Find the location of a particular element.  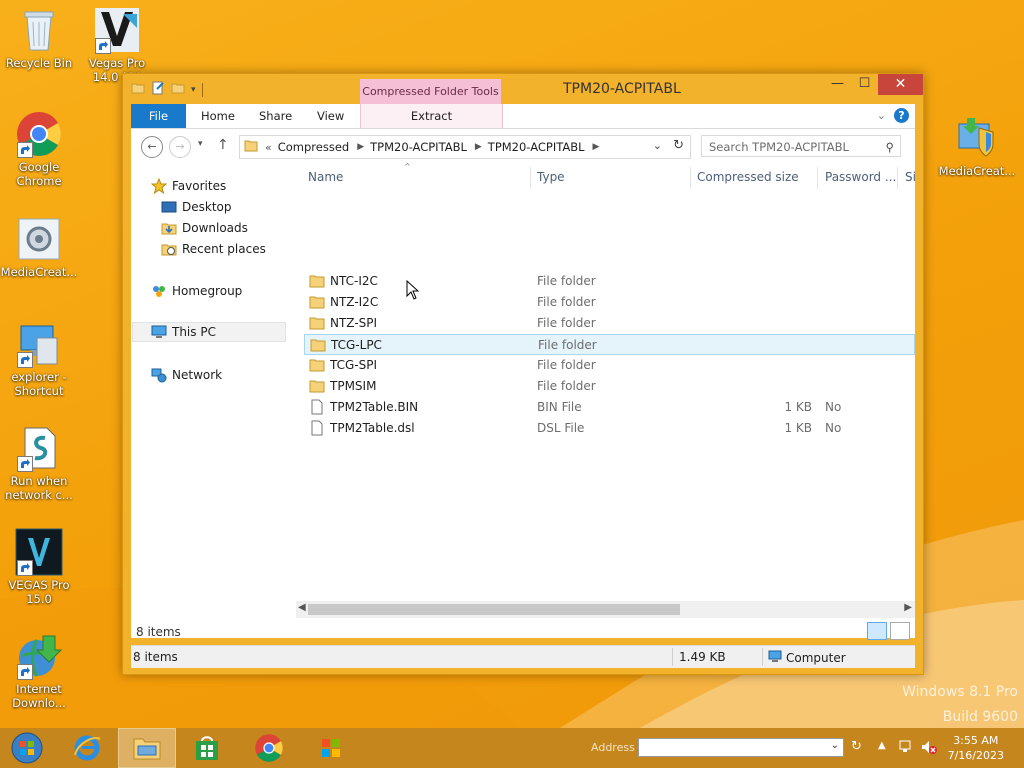

nav-desktop: Desktop is located at coordinates (196, 207).